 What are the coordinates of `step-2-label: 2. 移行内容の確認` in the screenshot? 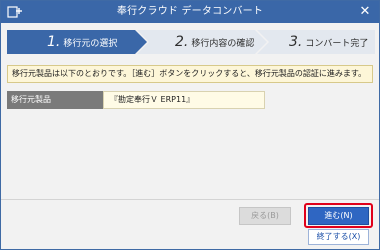 It's located at (214, 42).